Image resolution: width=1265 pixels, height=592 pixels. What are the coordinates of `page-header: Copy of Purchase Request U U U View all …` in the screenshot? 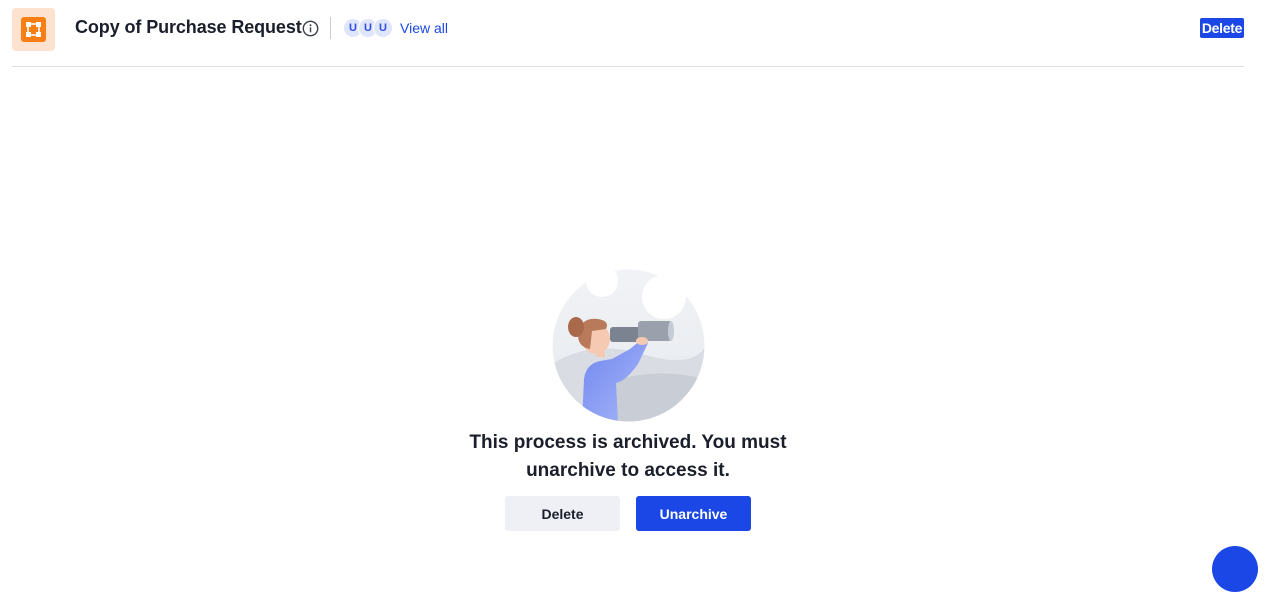 It's located at (628, 33).